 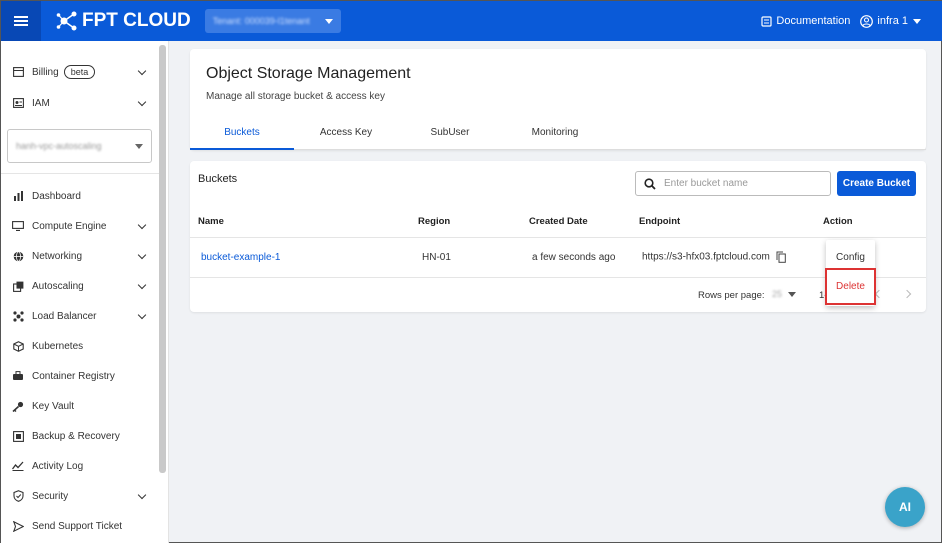 What do you see at coordinates (867, 21) in the screenshot?
I see `user-icon` at bounding box center [867, 21].